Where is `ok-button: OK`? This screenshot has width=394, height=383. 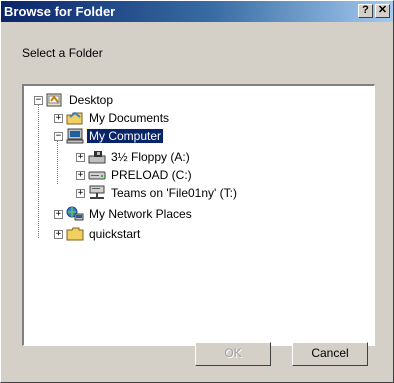
ok-button: OK is located at coordinates (233, 354).